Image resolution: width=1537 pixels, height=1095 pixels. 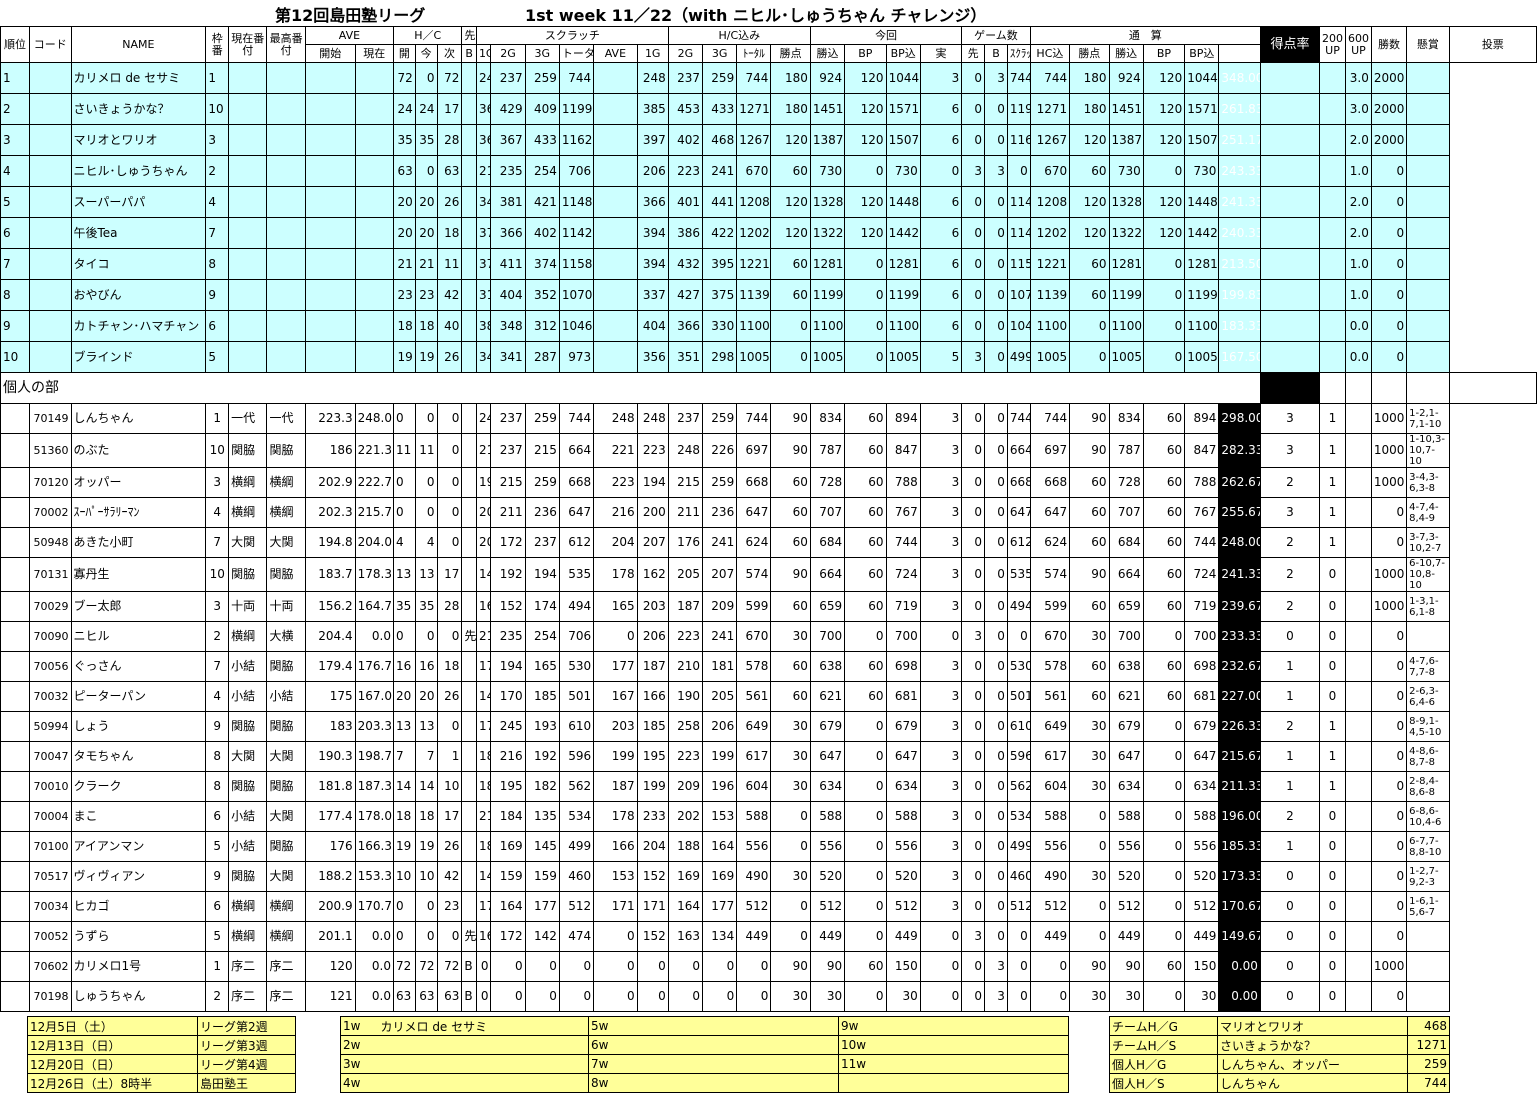 I want to click on team-wins: 2.0, so click(x=1358, y=233).